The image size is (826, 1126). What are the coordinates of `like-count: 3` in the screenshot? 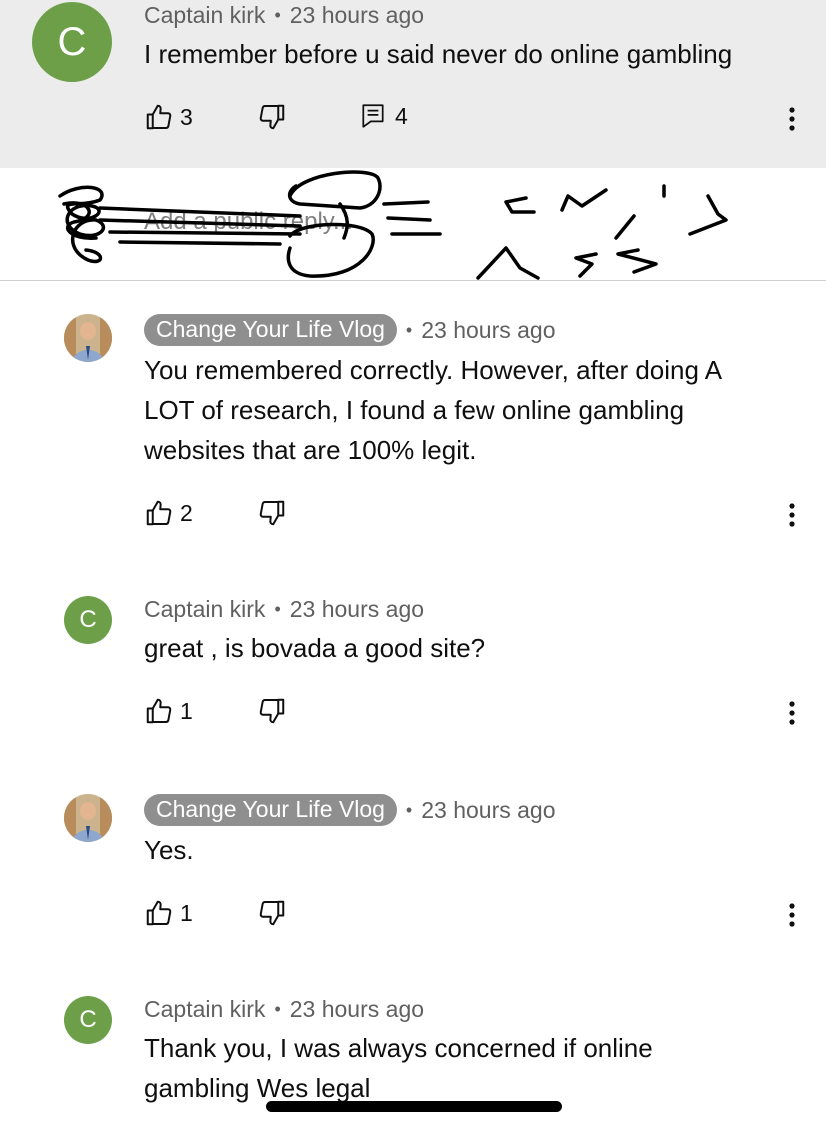 It's located at (186, 116).